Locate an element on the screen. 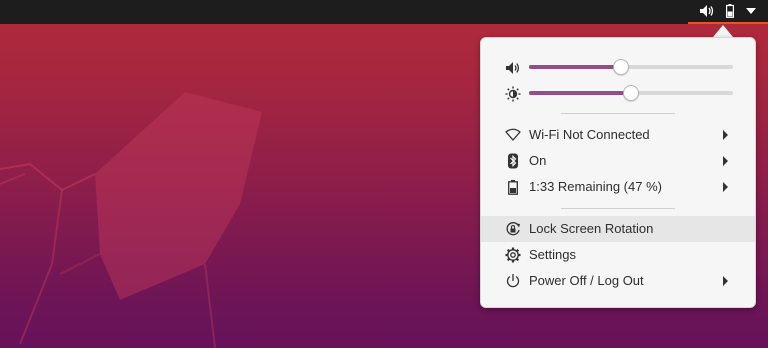  wifi-status-label: Wi-Fi Not Connected is located at coordinates (589, 134).